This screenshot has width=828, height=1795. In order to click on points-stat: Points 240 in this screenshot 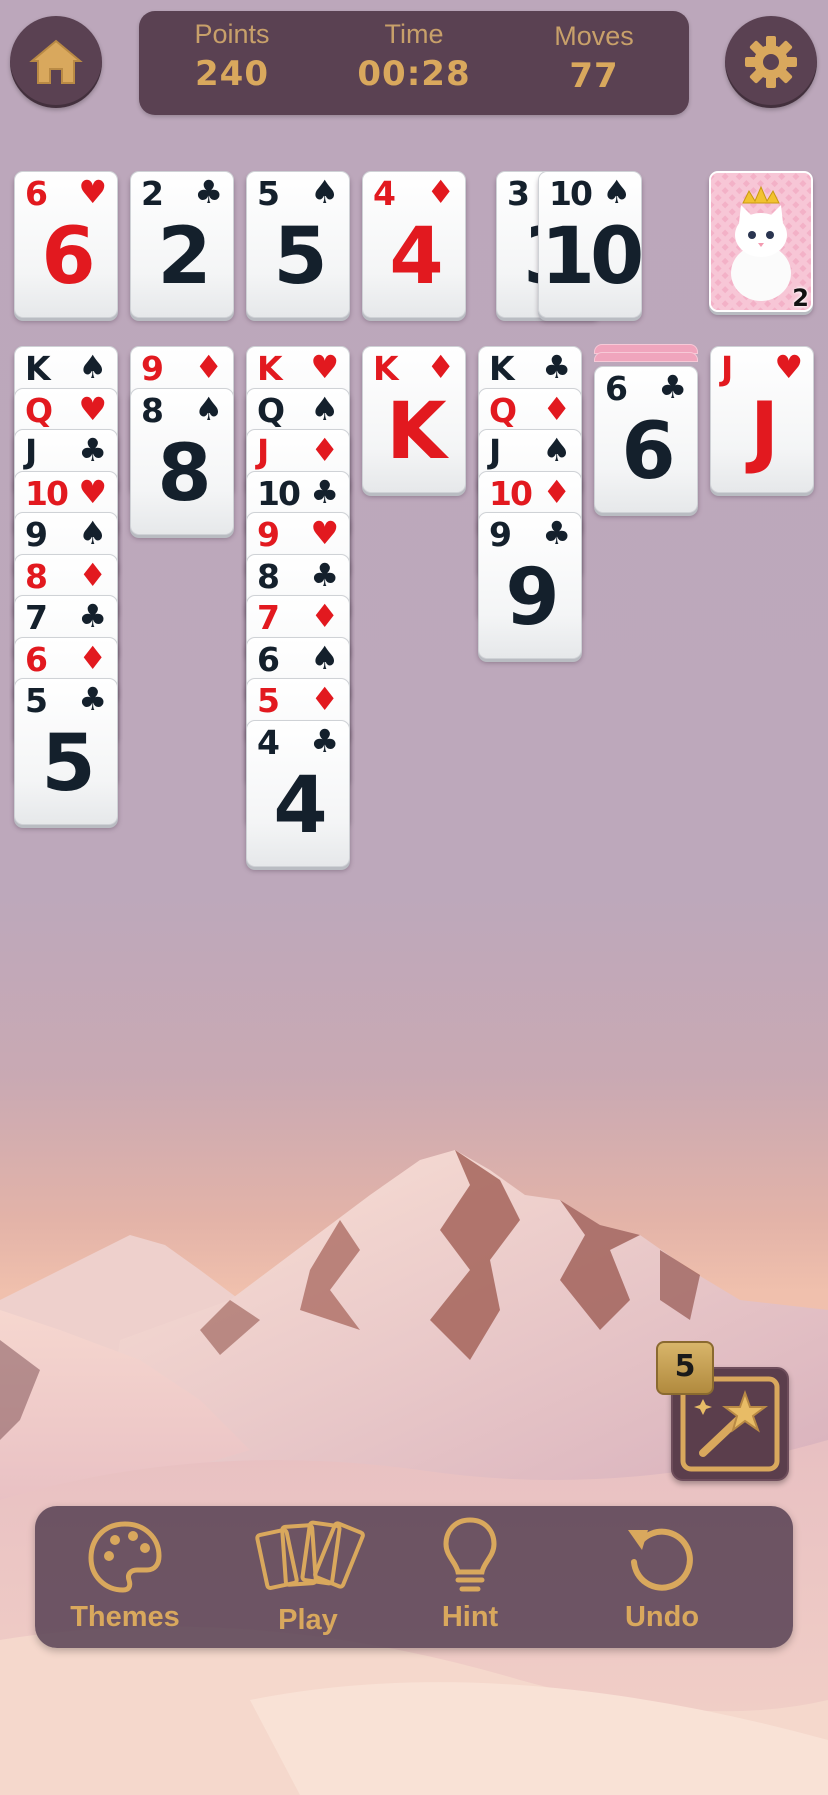, I will do `click(232, 56)`.